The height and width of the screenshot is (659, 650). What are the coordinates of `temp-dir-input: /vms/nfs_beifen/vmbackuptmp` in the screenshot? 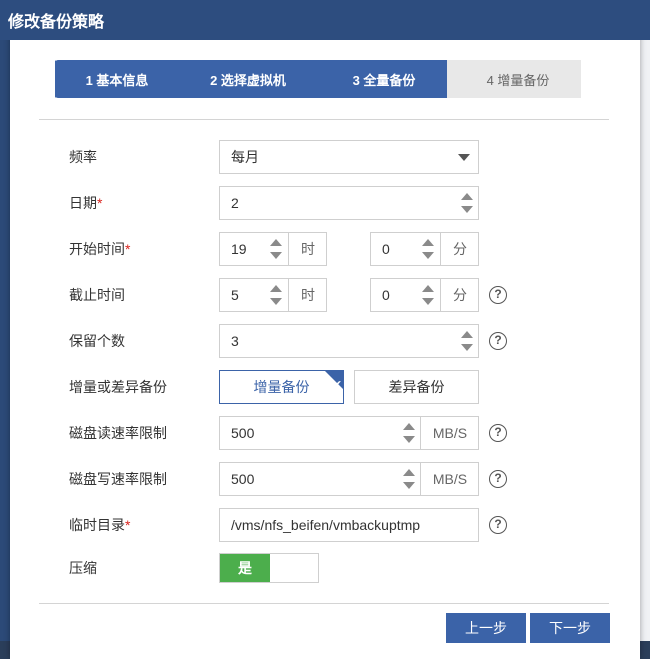 It's located at (349, 525).